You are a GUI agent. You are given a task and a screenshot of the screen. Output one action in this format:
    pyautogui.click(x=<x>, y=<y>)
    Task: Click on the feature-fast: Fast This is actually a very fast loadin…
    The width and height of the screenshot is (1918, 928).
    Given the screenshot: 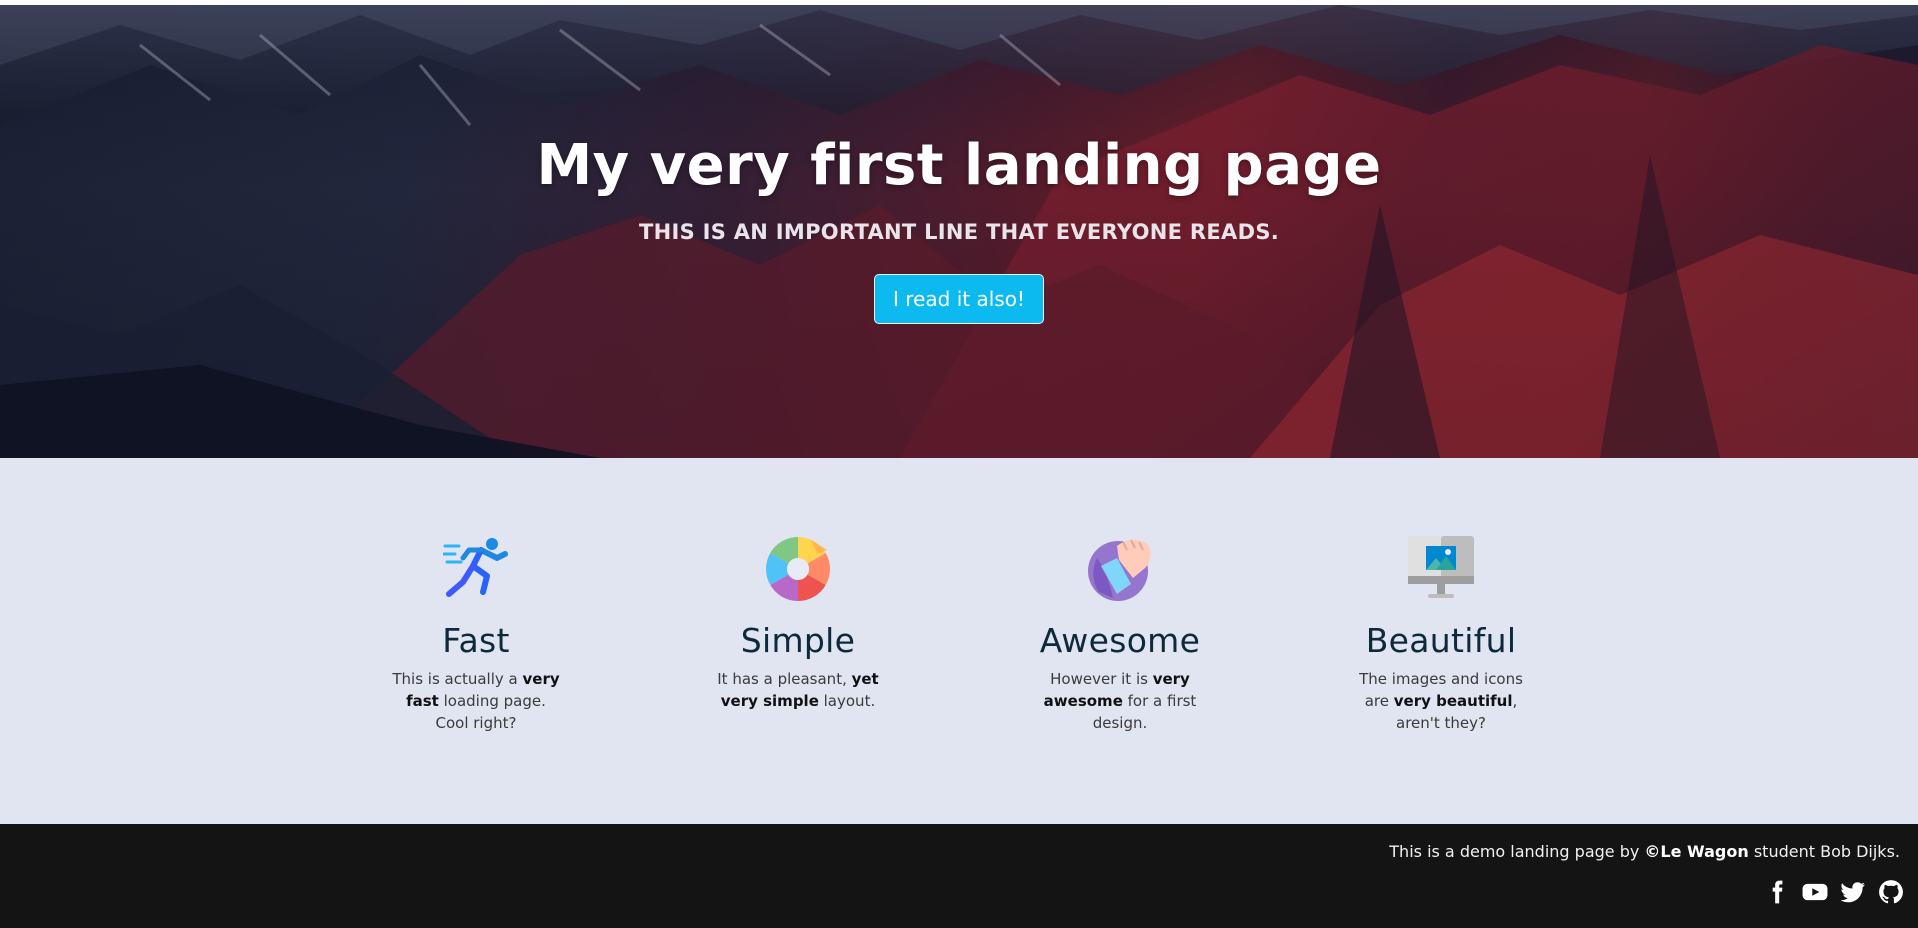 What is the action you would take?
    pyautogui.click(x=476, y=596)
    